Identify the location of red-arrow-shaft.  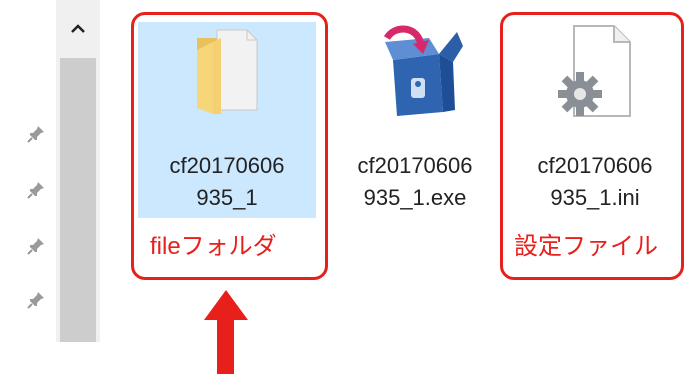
(225, 345).